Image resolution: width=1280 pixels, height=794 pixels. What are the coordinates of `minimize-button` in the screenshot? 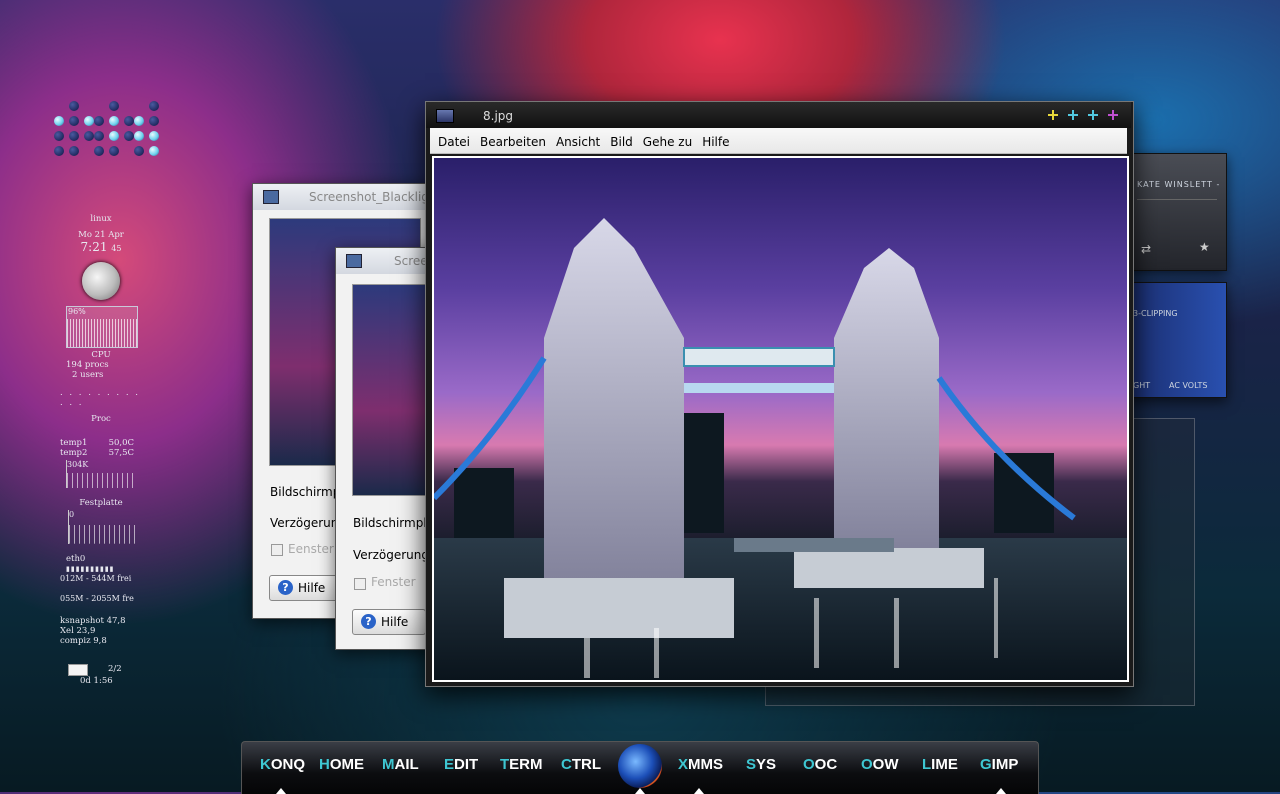 It's located at (1053, 115).